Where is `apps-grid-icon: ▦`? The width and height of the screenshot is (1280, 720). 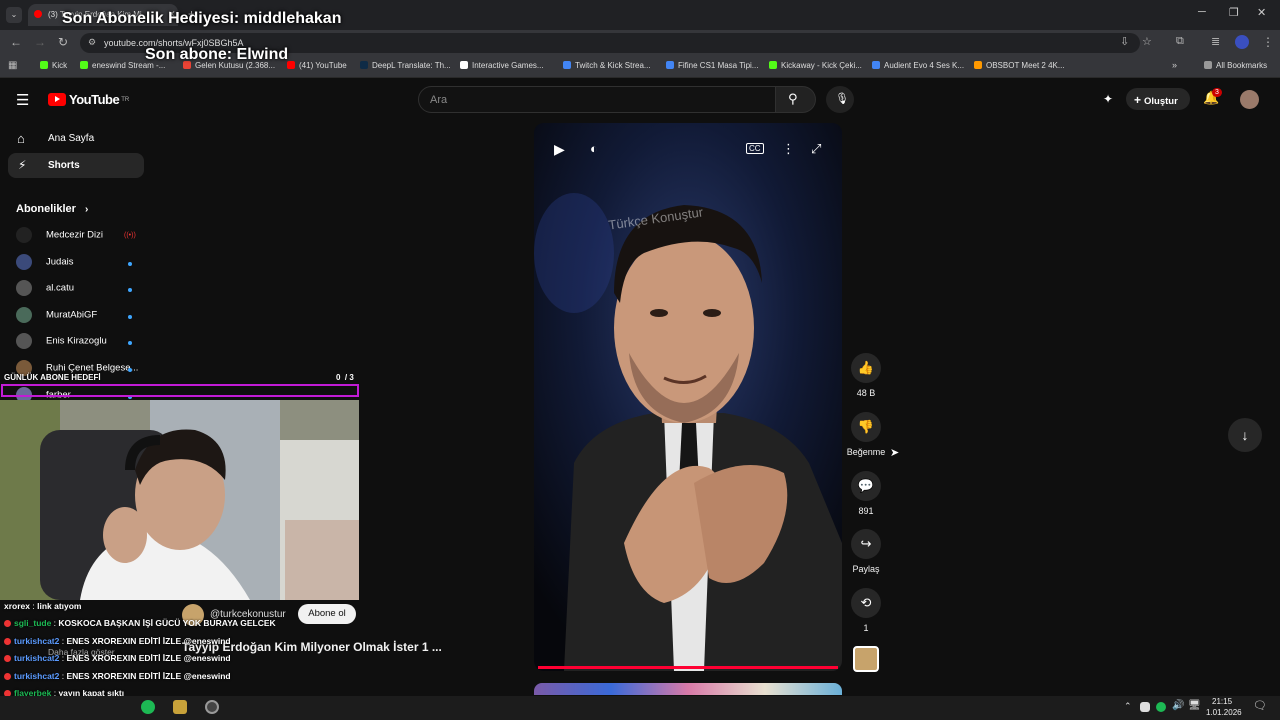 apps-grid-icon: ▦ is located at coordinates (12, 65).